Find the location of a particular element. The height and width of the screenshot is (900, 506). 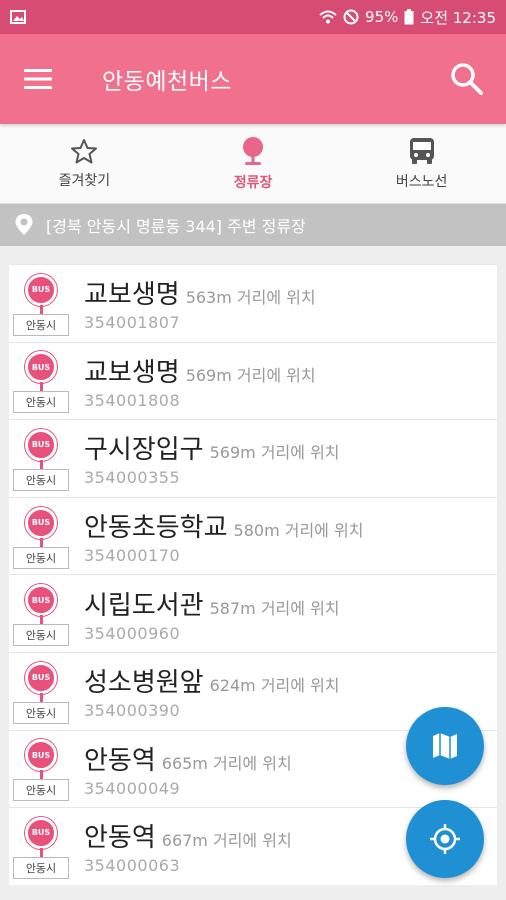

battery-icon is located at coordinates (409, 17).